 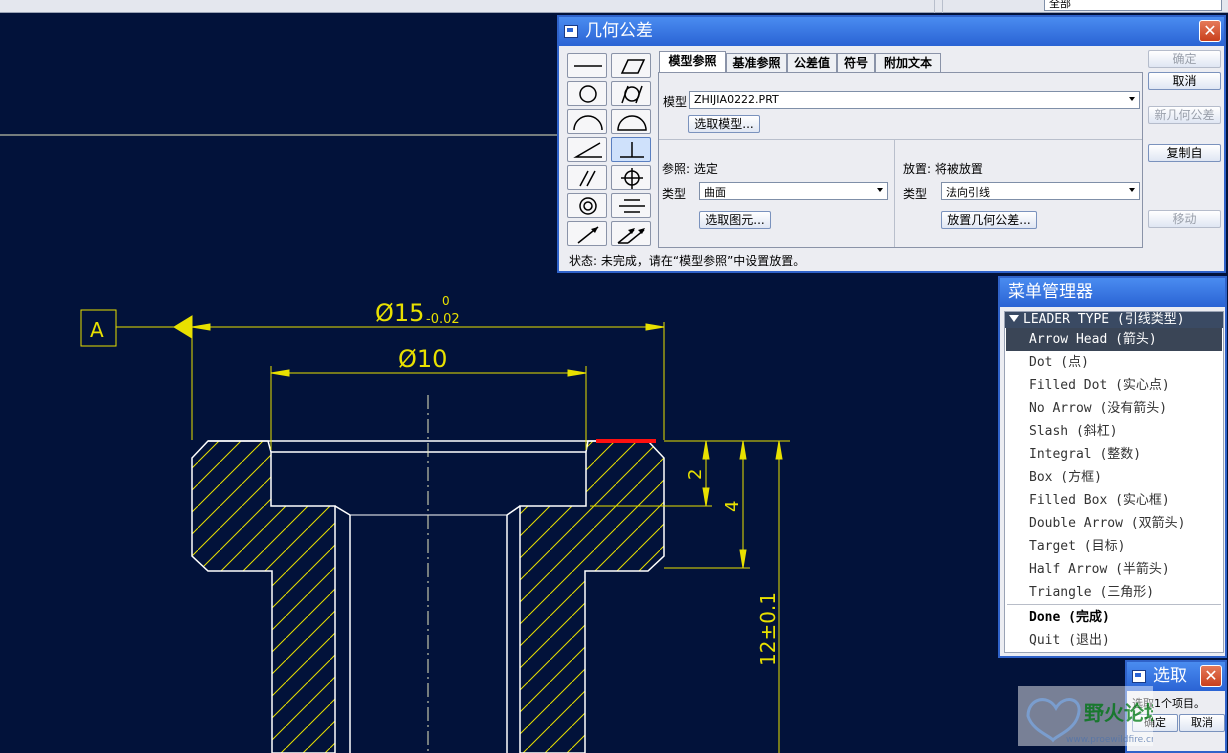 I want to click on total-runout-button, so click(x=631, y=233).